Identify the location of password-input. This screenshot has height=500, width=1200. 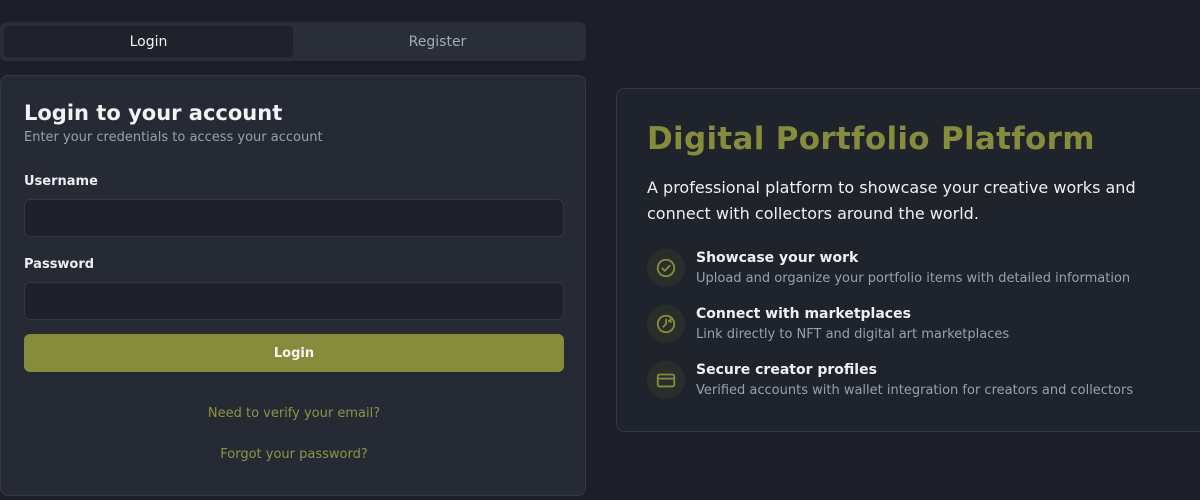
(294, 301).